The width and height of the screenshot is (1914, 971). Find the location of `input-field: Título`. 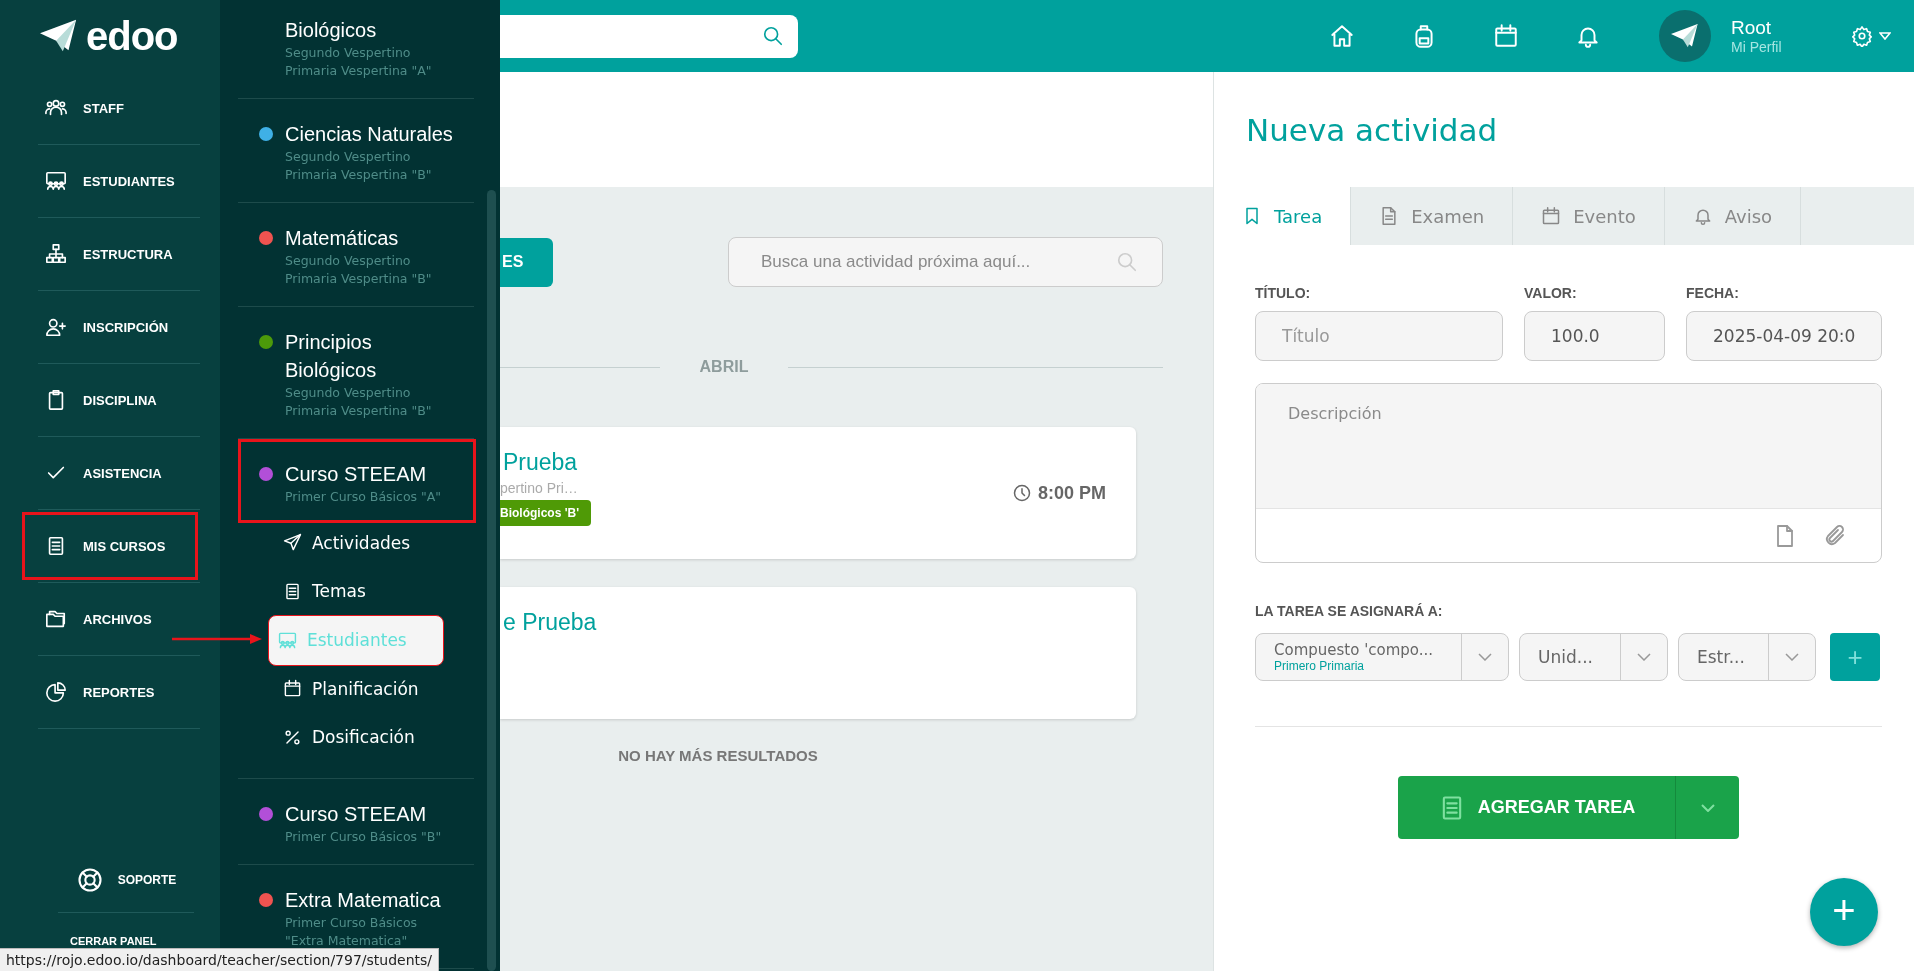

input-field: Título is located at coordinates (1379, 336).